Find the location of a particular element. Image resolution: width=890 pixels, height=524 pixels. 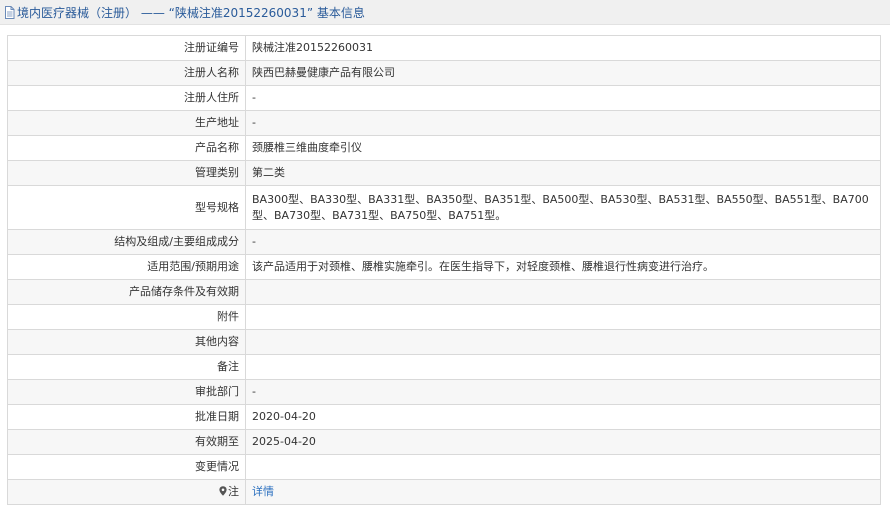

table-row: 有效期至 2025-04-20 is located at coordinates (444, 442).